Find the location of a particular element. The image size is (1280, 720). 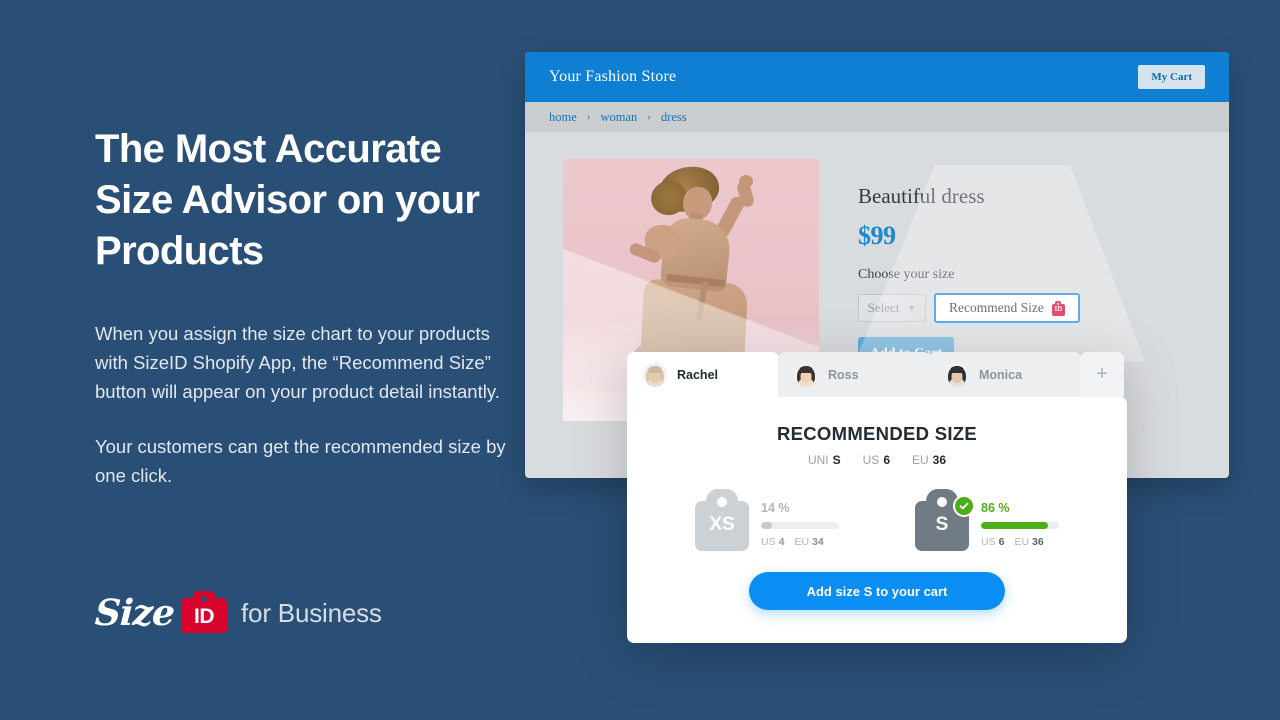

size-select: Select ▼ is located at coordinates (892, 308).